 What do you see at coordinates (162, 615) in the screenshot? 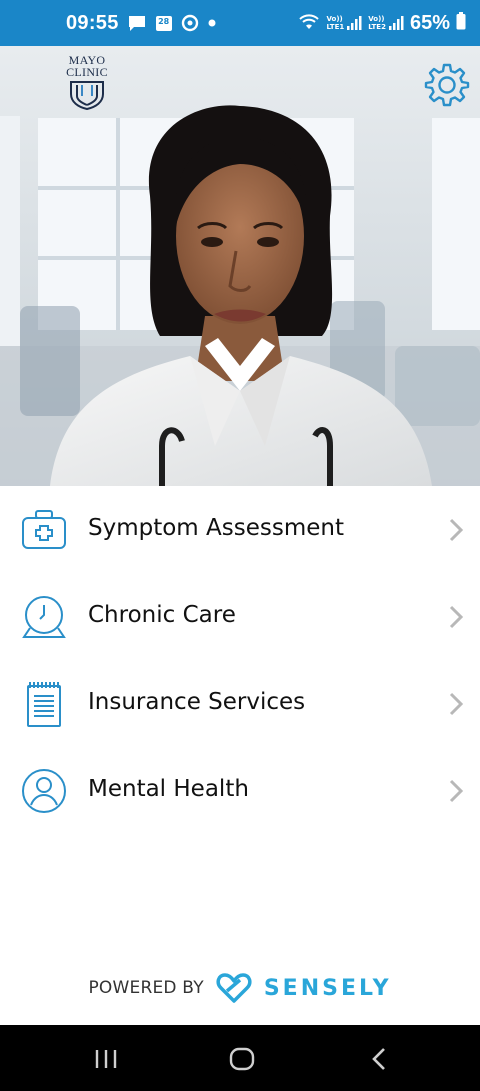
I see `menu-item-label: Chronic Care` at bounding box center [162, 615].